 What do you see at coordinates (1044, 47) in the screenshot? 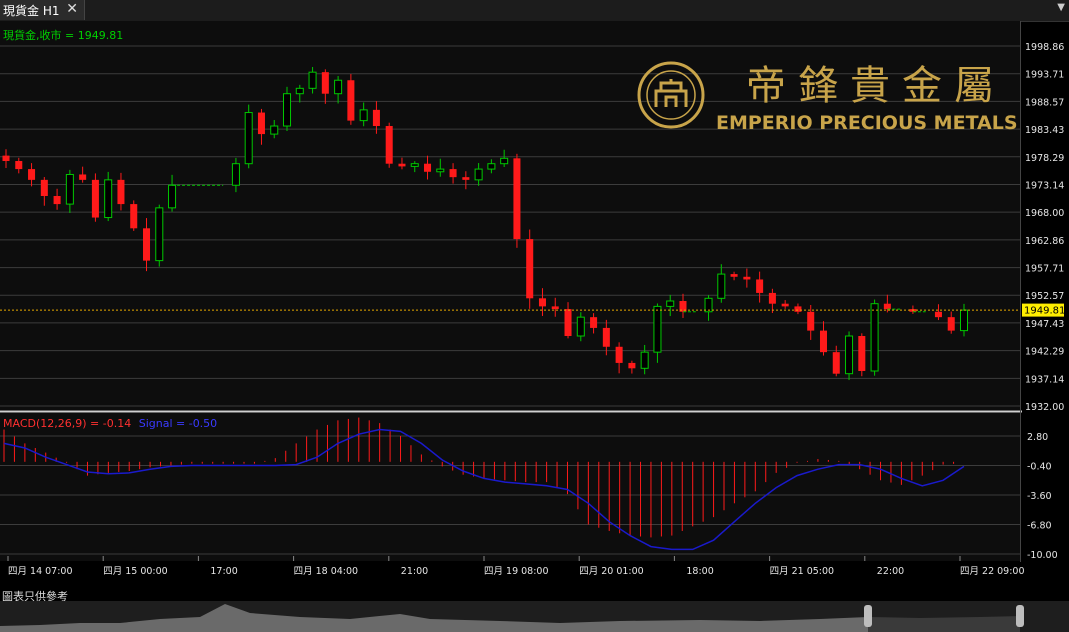
I see `price-tick-label: 1998.86` at bounding box center [1044, 47].